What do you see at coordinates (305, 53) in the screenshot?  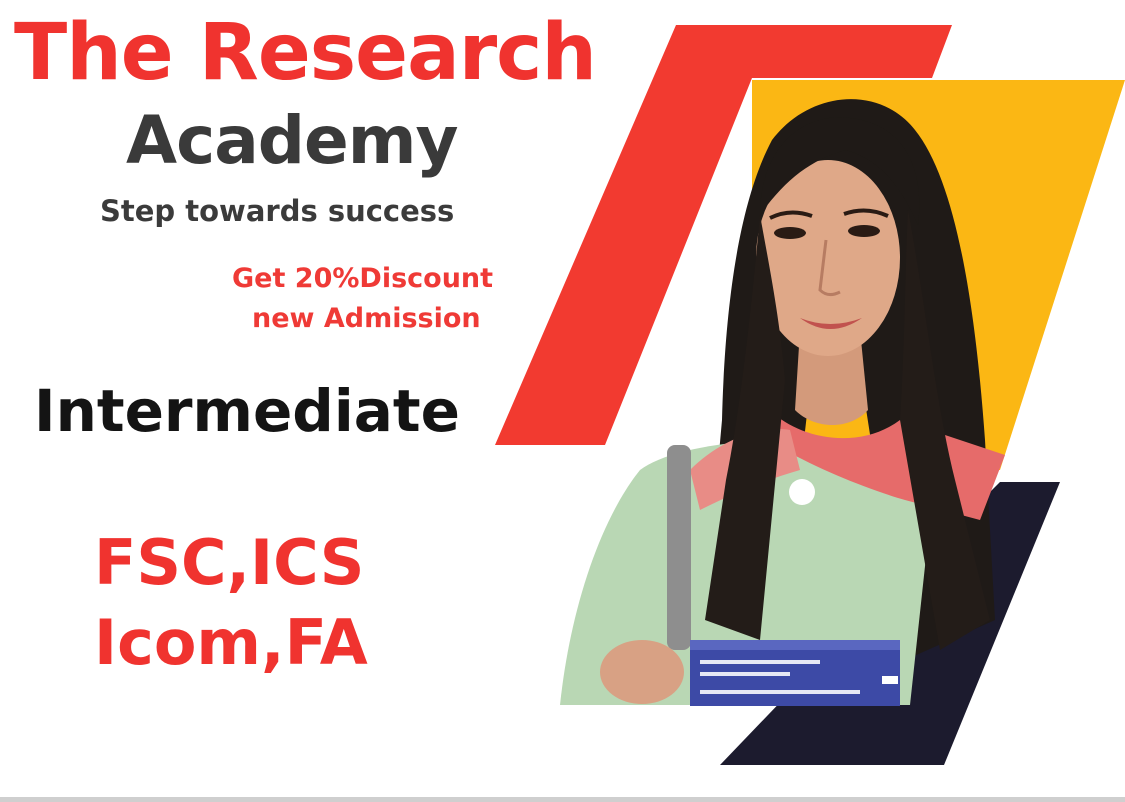 I see `academy-title-line1: The Research` at bounding box center [305, 53].